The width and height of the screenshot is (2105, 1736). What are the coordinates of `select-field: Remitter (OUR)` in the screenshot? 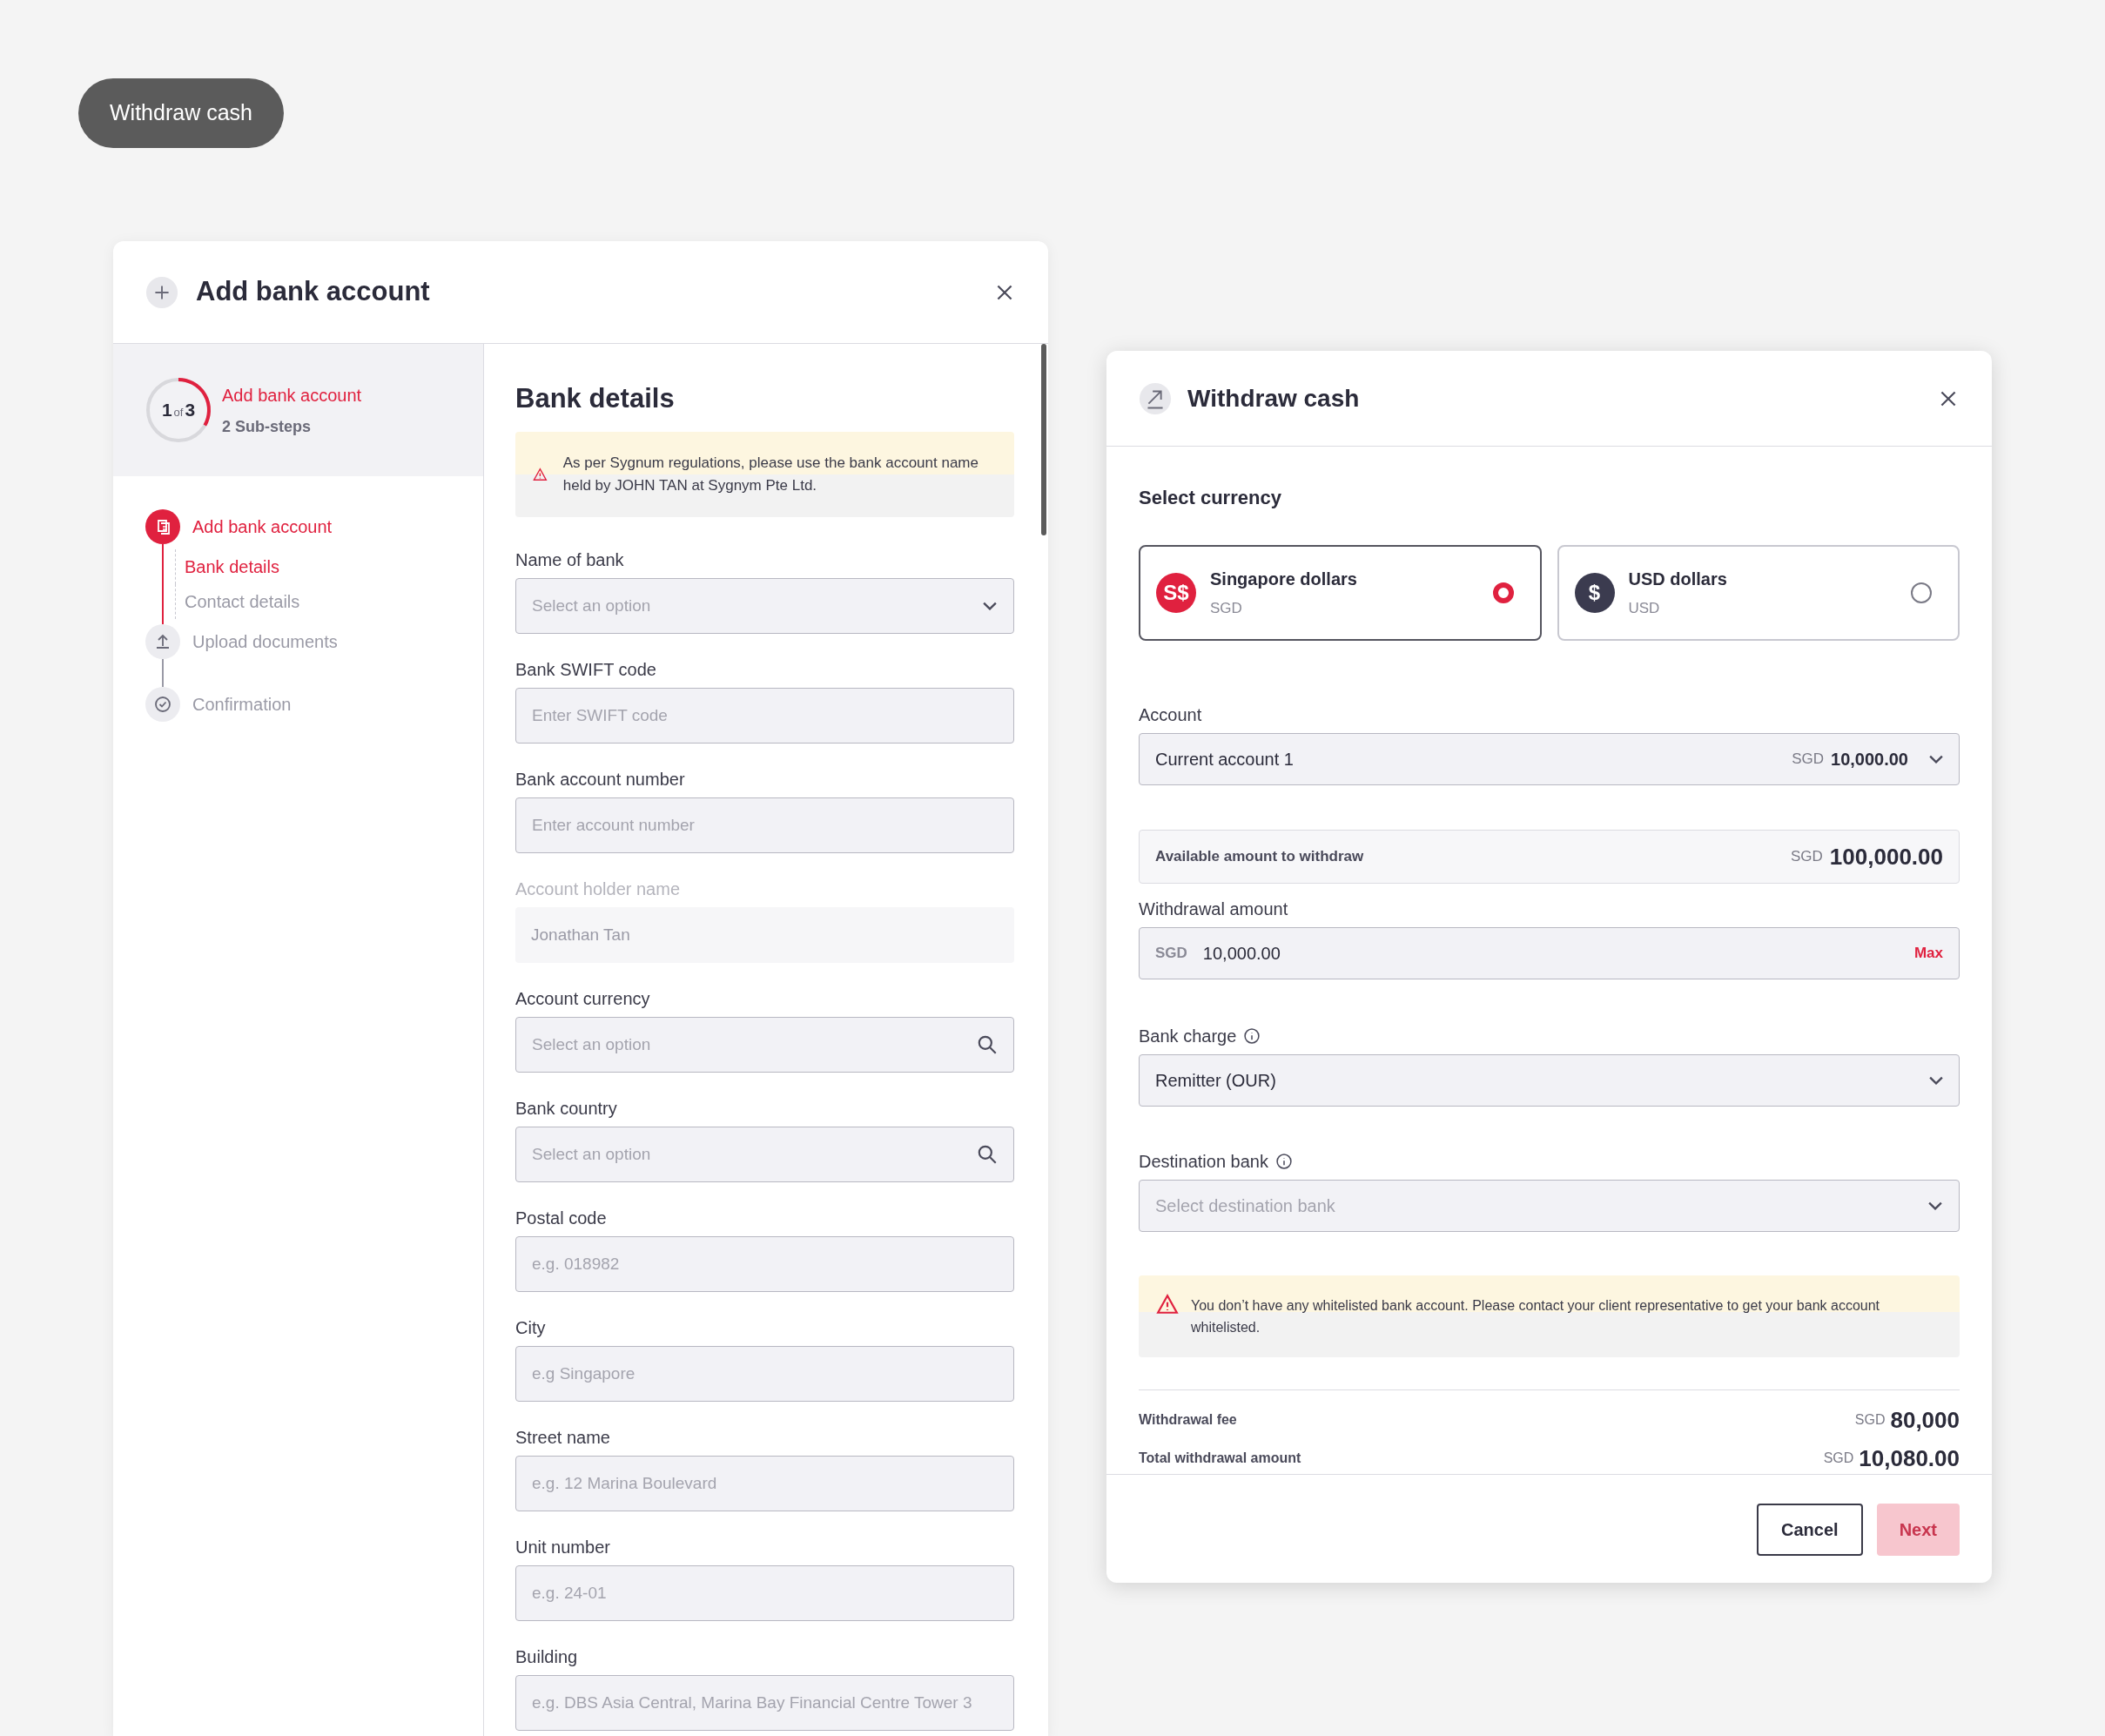 It's located at (1549, 1080).